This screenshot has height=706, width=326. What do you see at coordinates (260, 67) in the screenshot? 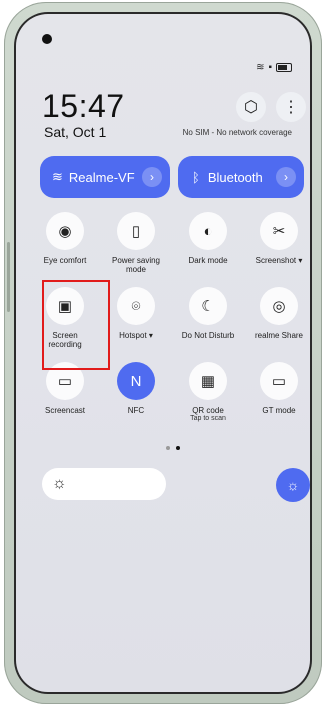
I see `wifi-status-icon: ≋` at bounding box center [260, 67].